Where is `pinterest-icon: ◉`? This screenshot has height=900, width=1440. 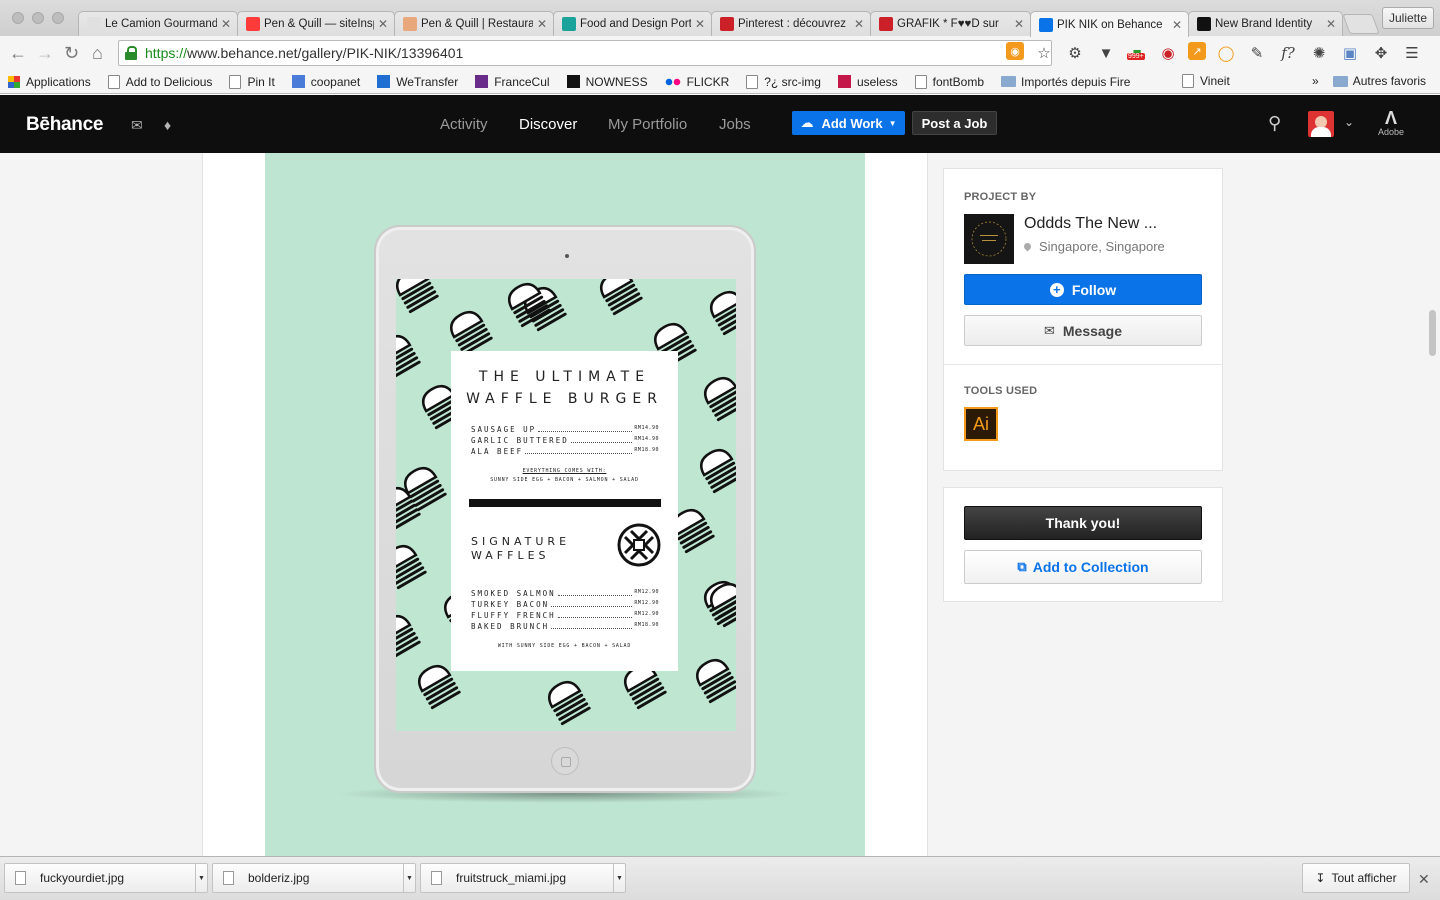 pinterest-icon: ◉ is located at coordinates (1168, 53).